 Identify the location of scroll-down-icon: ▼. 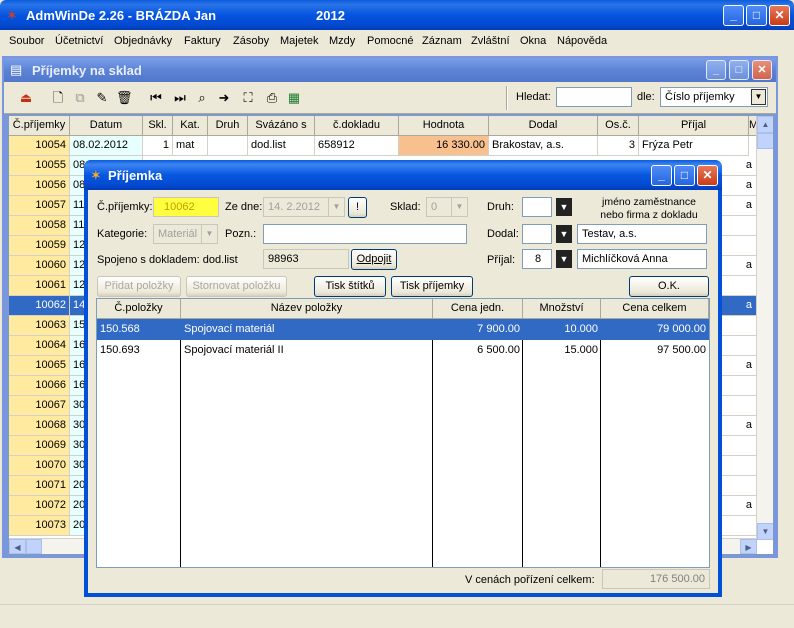
(765, 531).